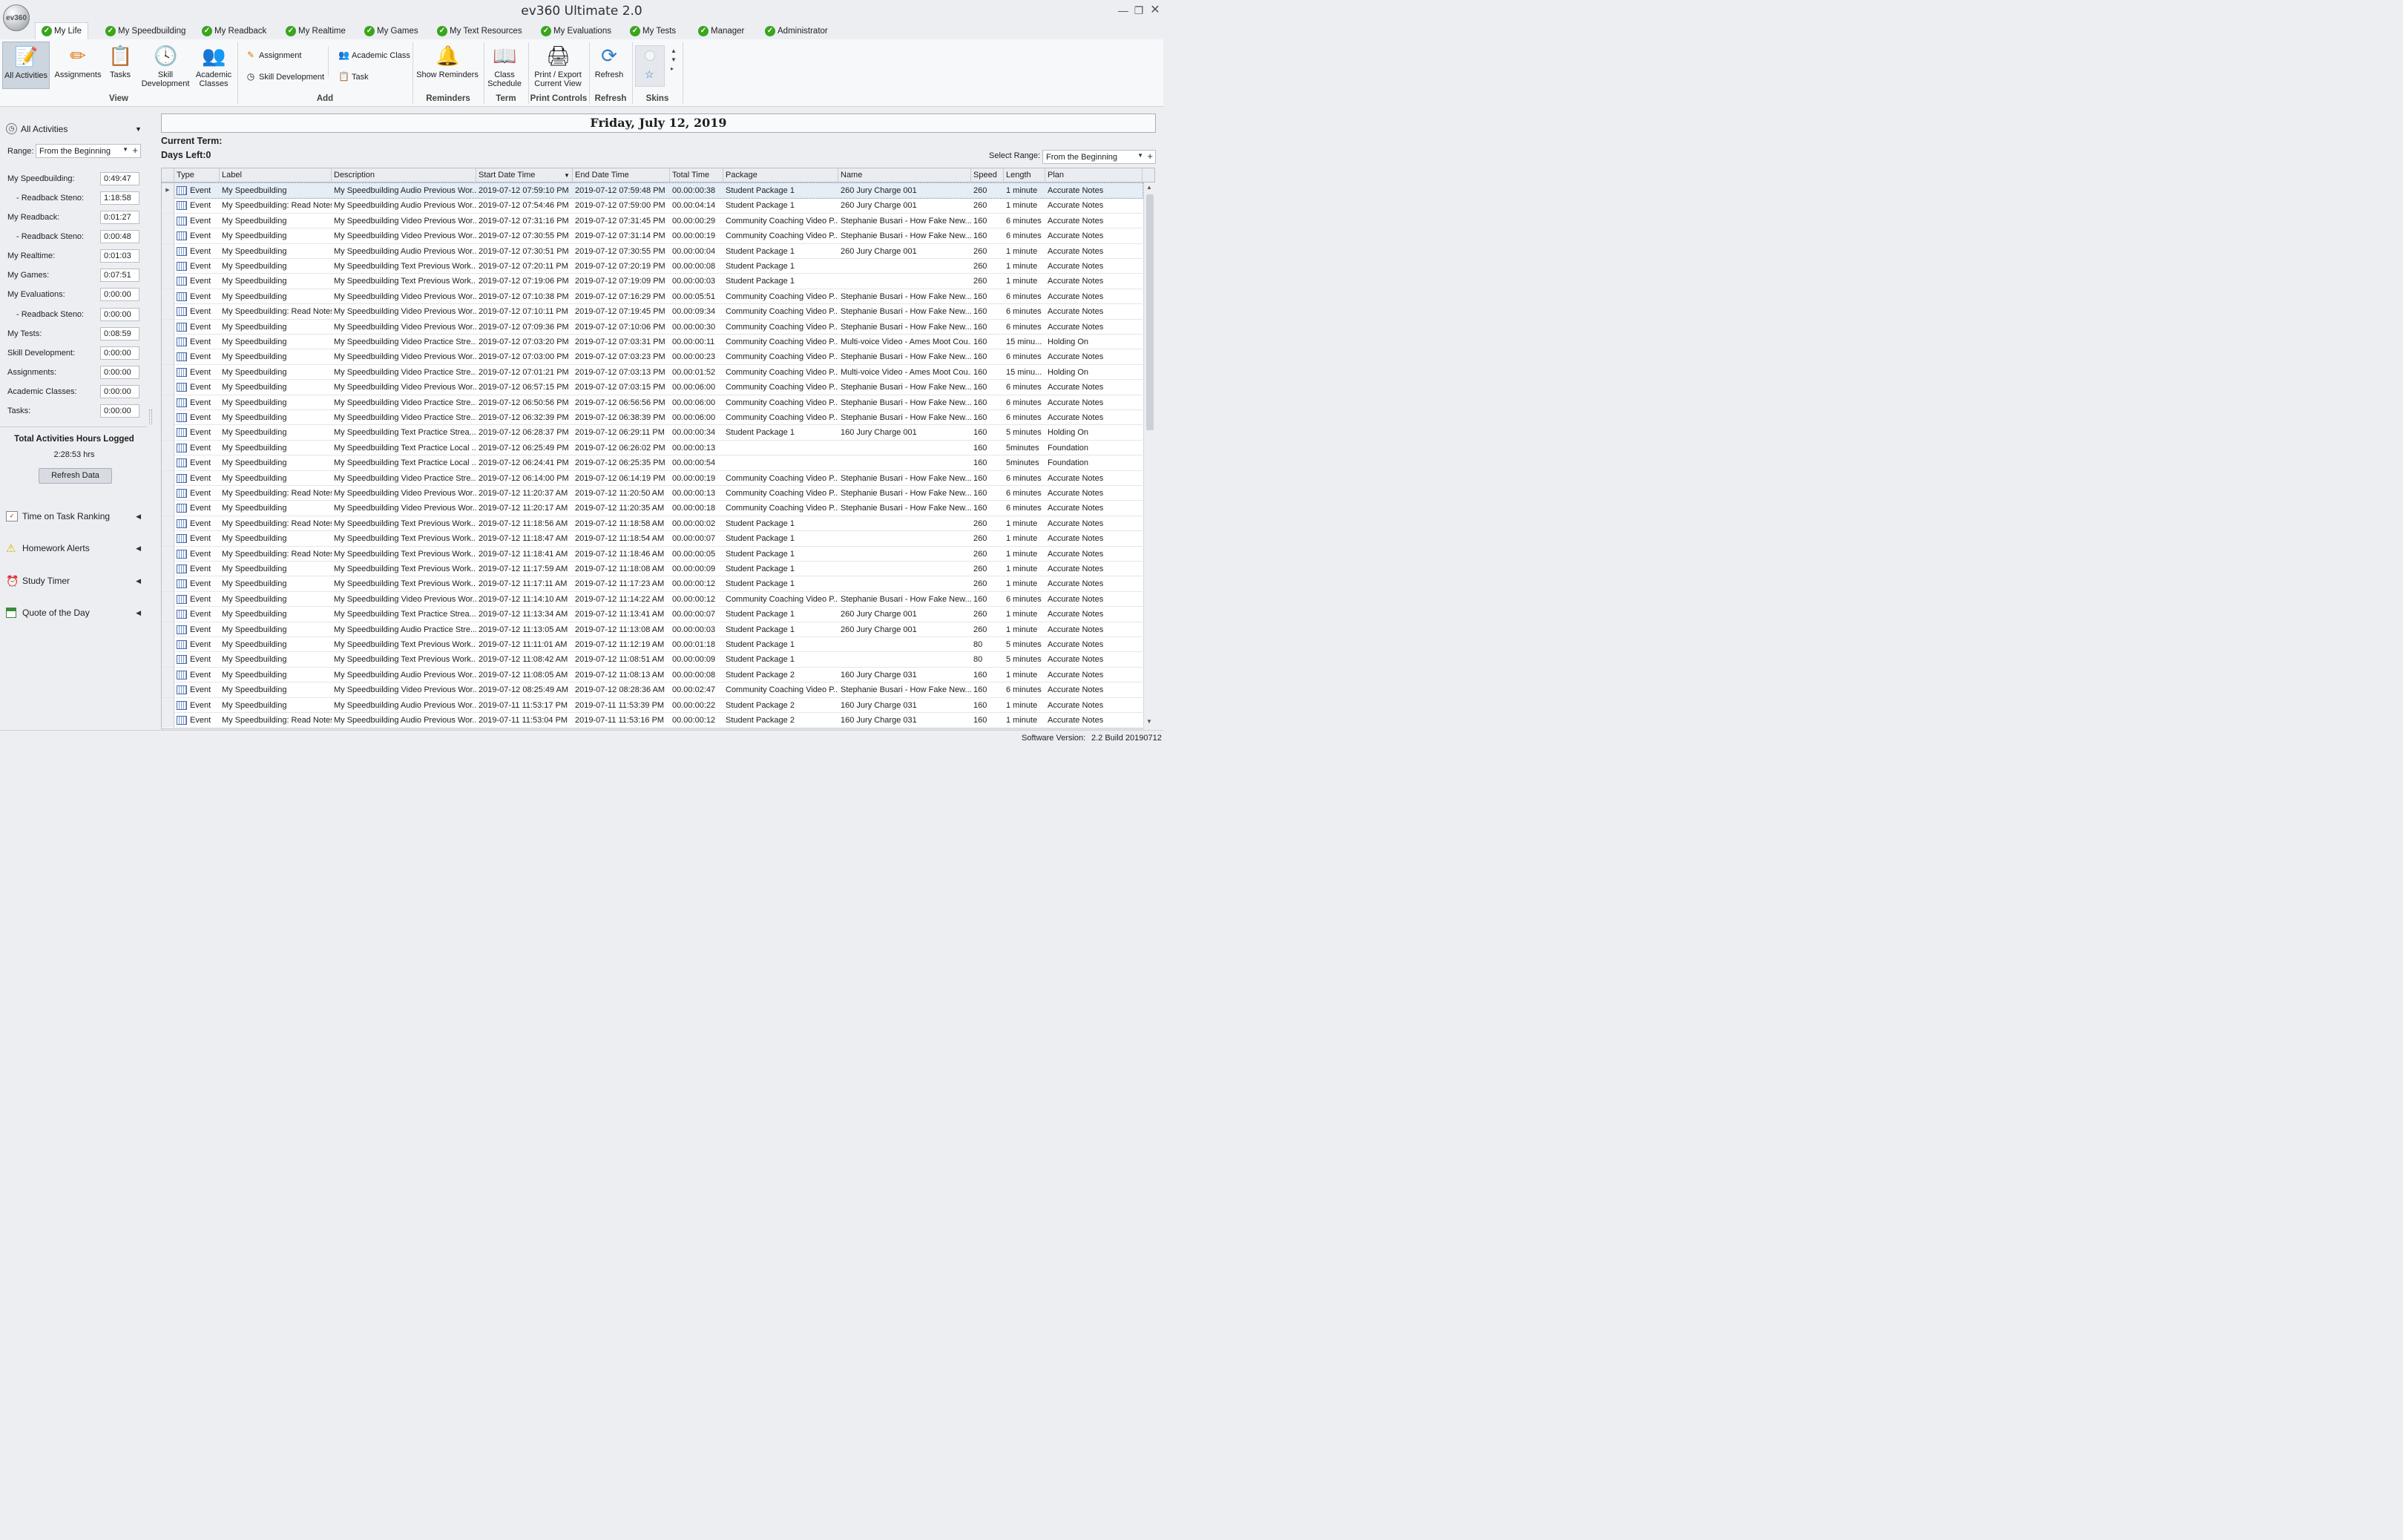 This screenshot has width=2403, height=1540. What do you see at coordinates (120, 65) in the screenshot?
I see `tasks-button: 📋 Tasks` at bounding box center [120, 65].